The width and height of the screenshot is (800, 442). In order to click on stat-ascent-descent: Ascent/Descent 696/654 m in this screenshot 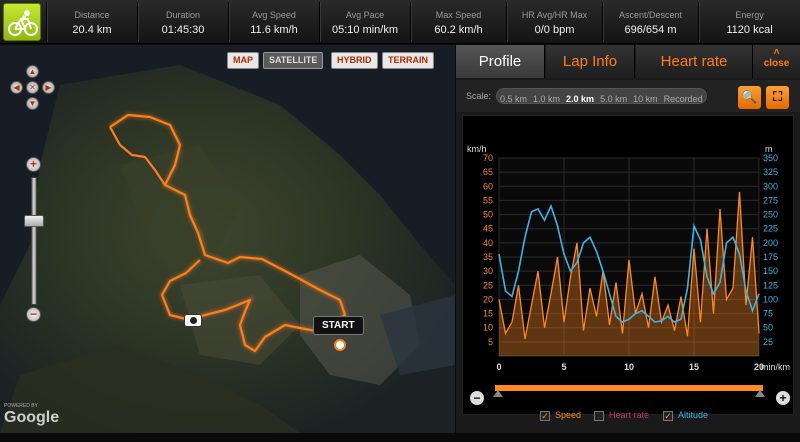, I will do `click(650, 22)`.